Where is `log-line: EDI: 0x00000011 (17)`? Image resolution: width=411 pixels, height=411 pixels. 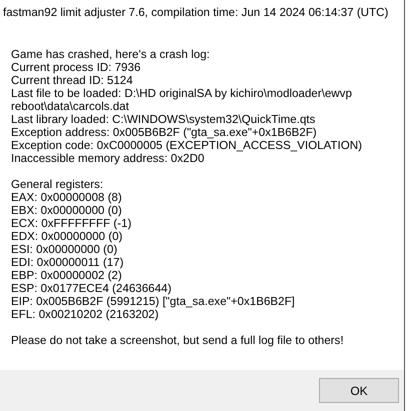
log-line: EDI: 0x00000011 (17) is located at coordinates (68, 262).